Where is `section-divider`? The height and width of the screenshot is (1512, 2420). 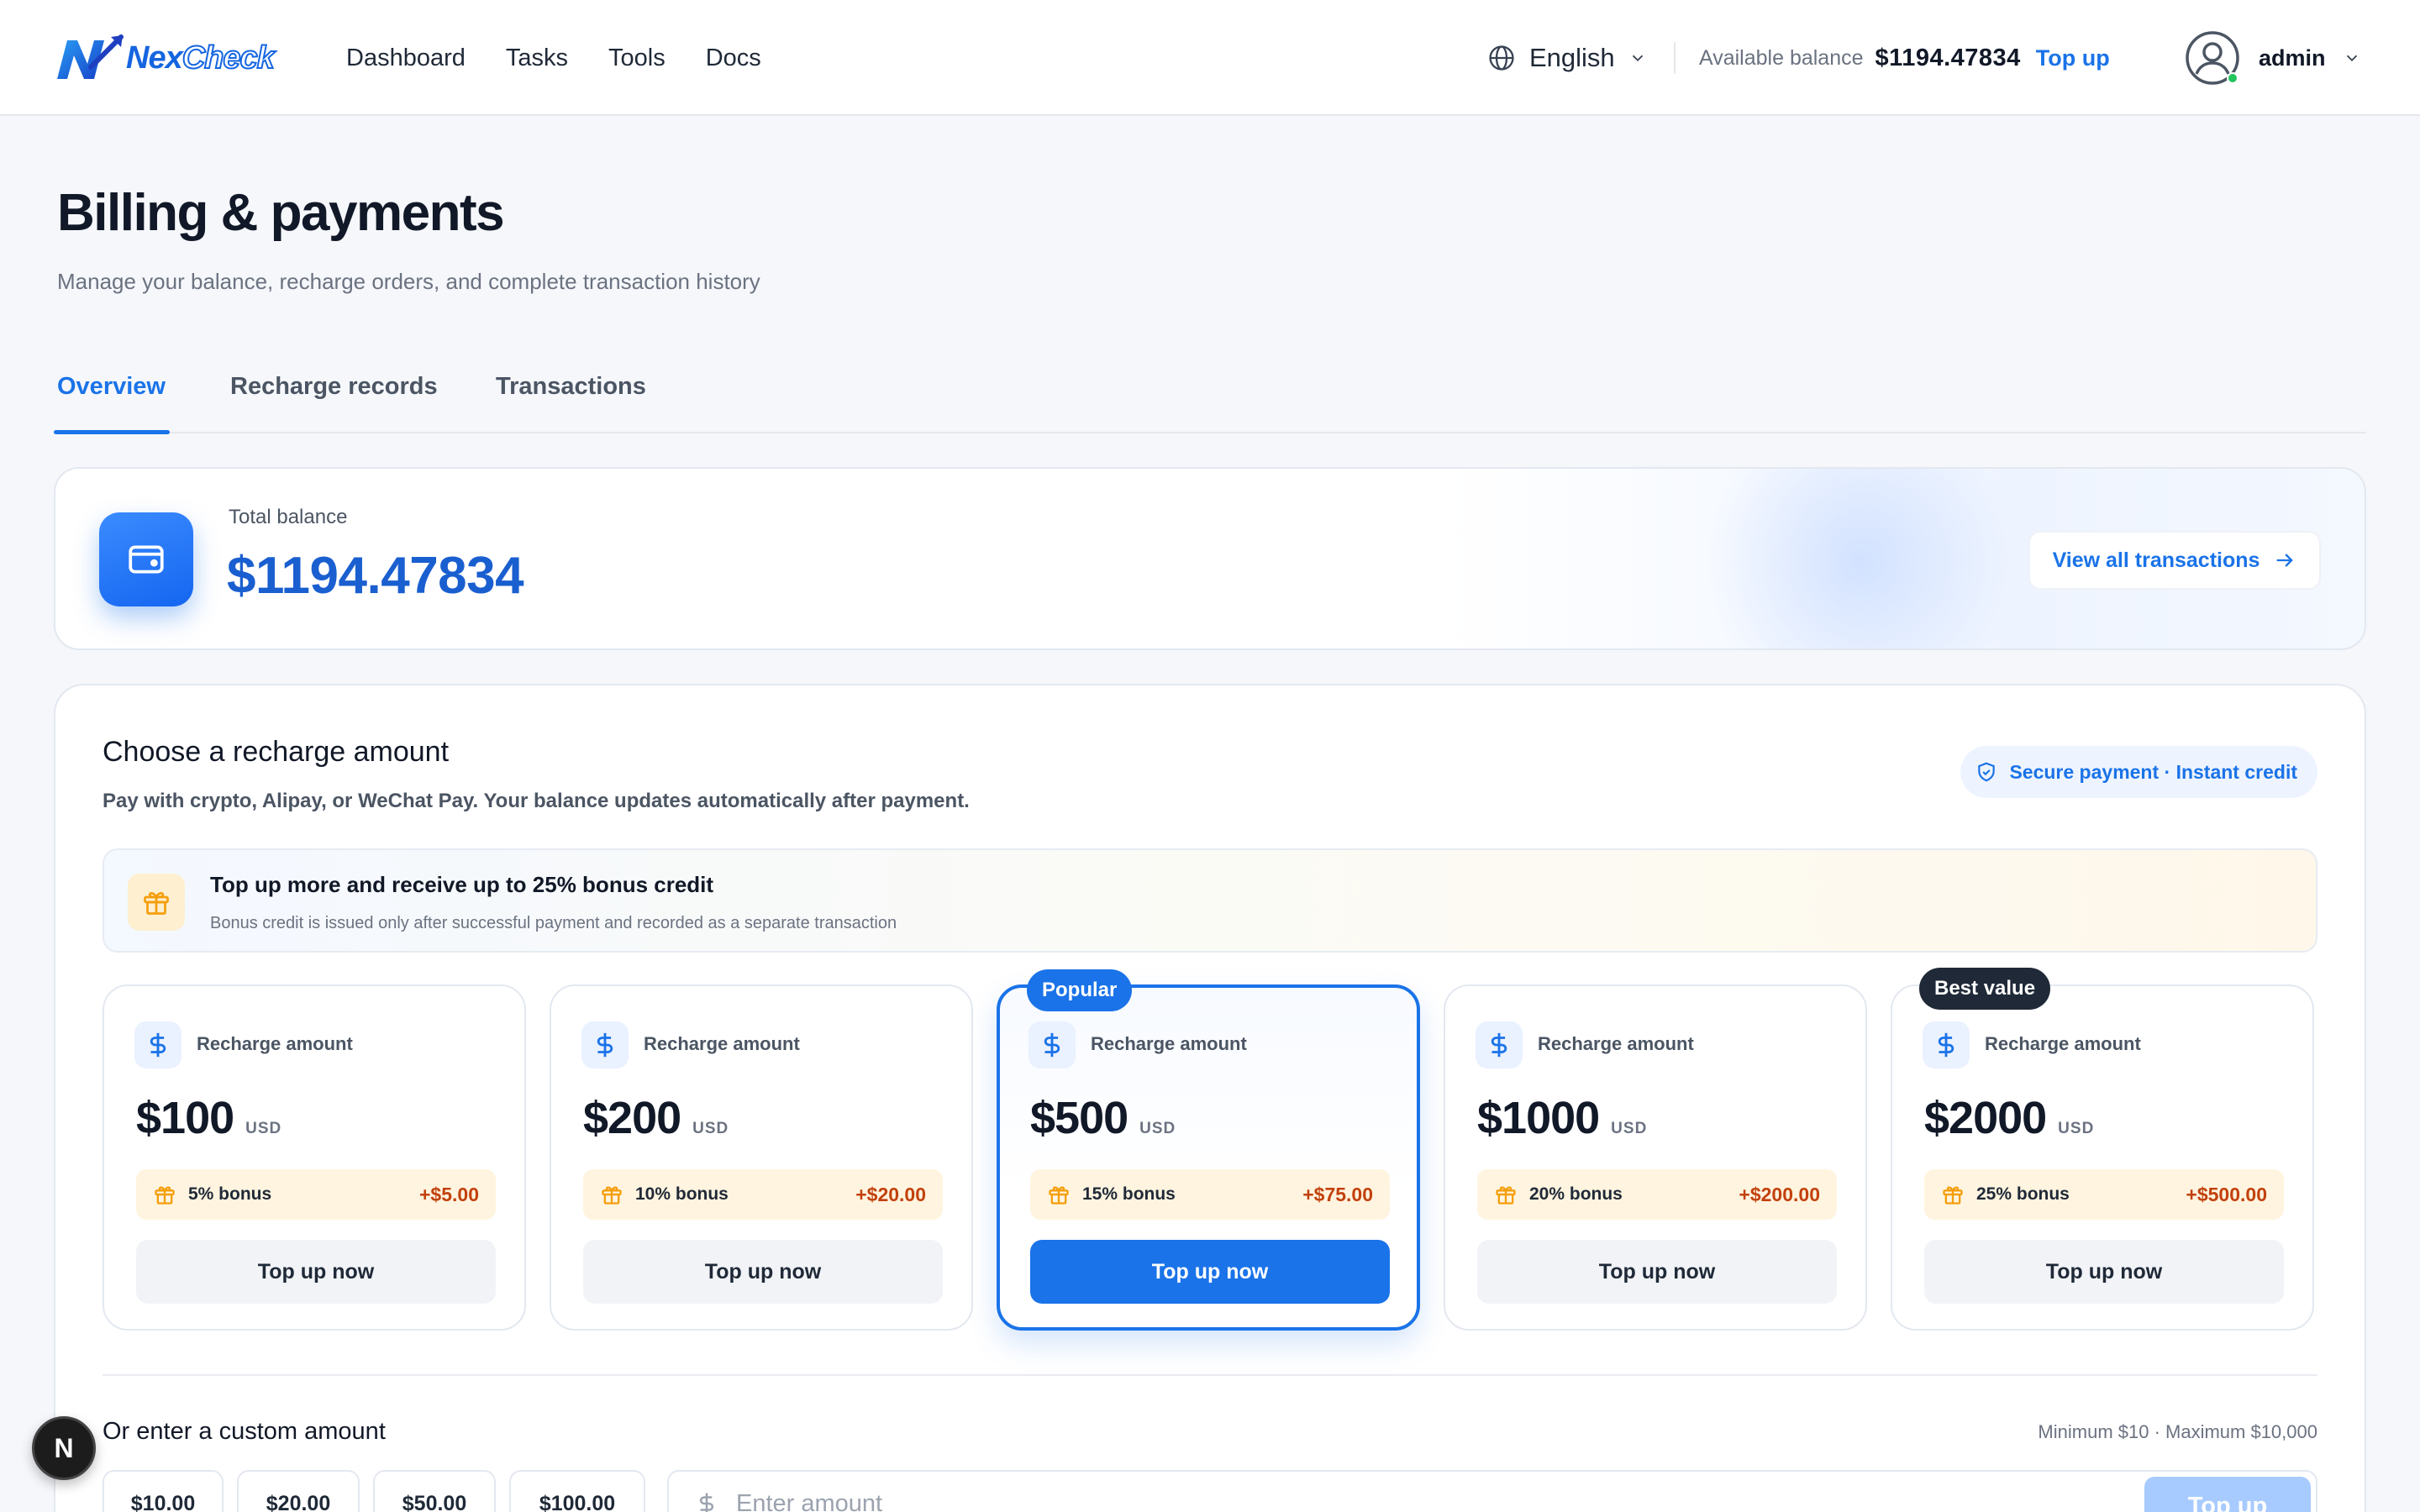 section-divider is located at coordinates (1210, 1375).